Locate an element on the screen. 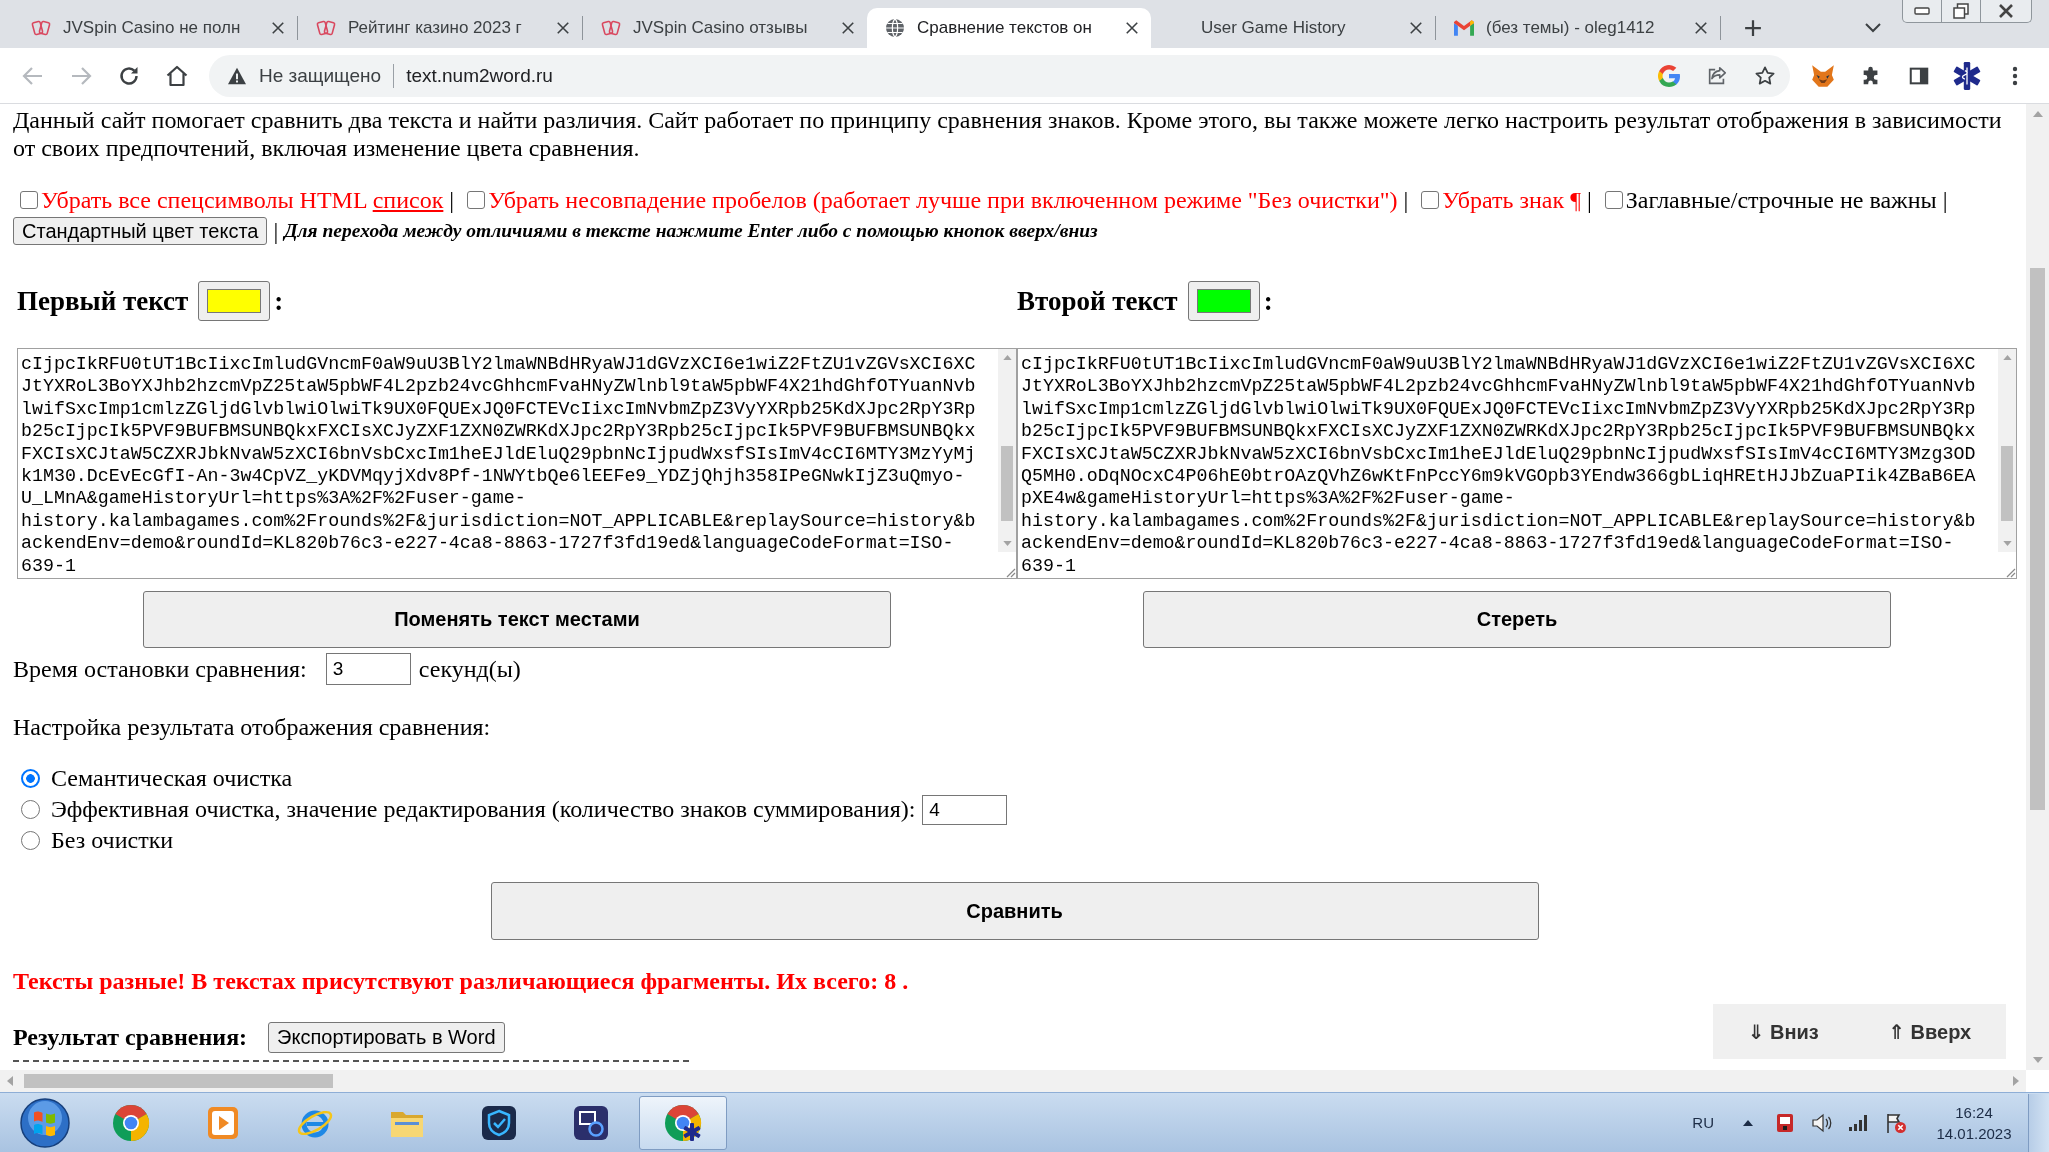 This screenshot has width=2049, height=1152. compare-button: Сравнить is located at coordinates (1014, 911).